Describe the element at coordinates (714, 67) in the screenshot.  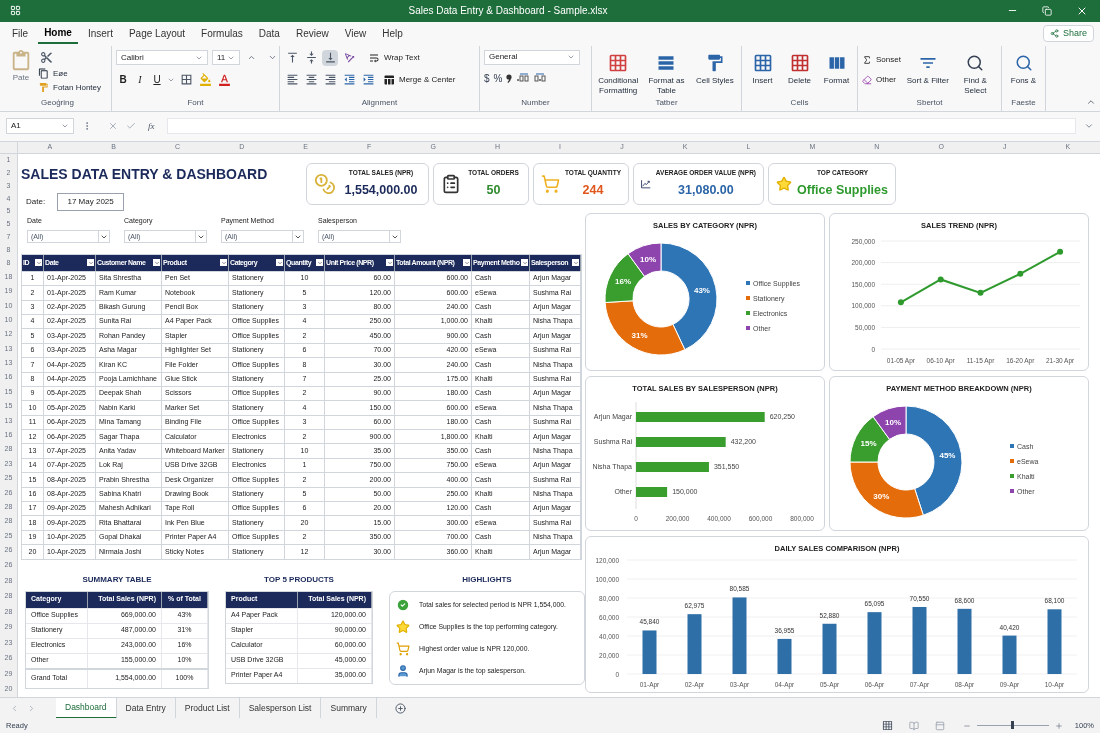
I see `cell-styles-button: Cell Styles` at that location.